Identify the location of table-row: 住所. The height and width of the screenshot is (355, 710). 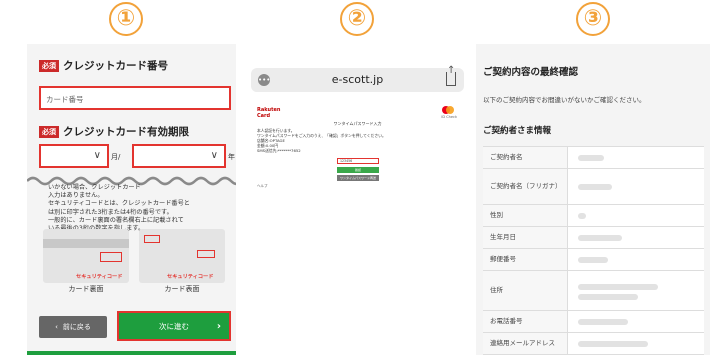
(593, 291).